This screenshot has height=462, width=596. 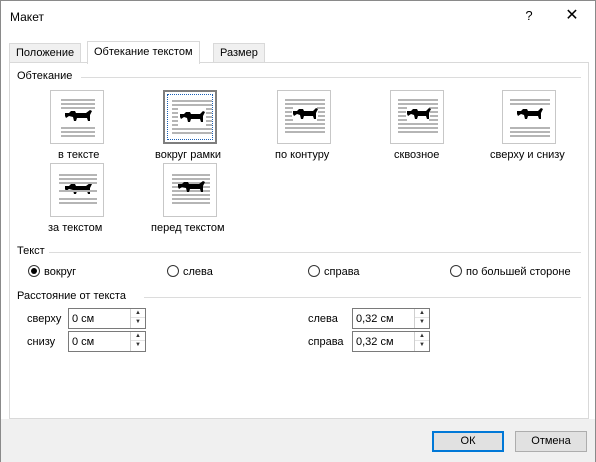 What do you see at coordinates (529, 16) in the screenshot?
I see `help-button: ?` at bounding box center [529, 16].